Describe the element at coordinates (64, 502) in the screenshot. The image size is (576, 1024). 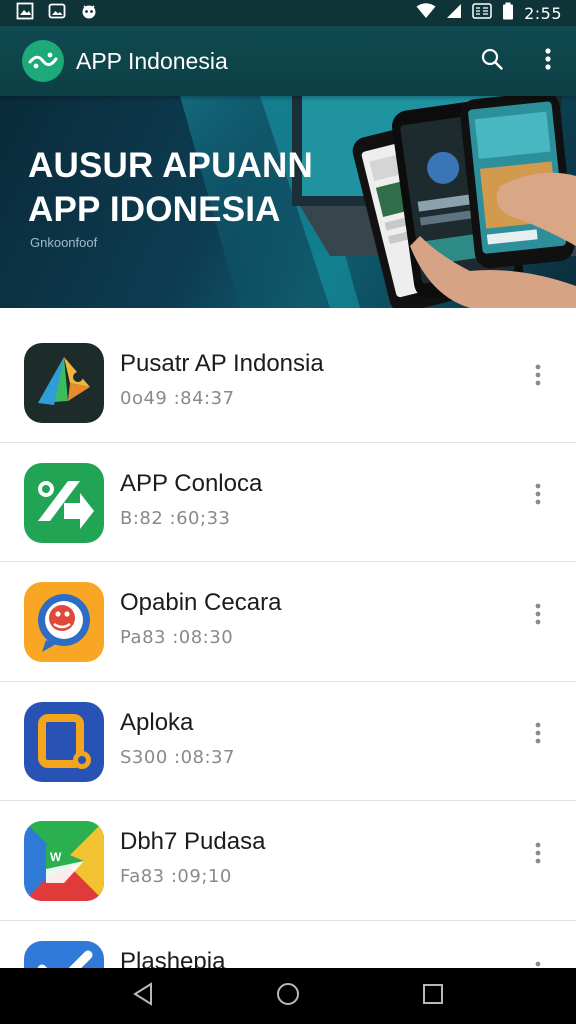
I see `percent-arrow-icon` at that location.